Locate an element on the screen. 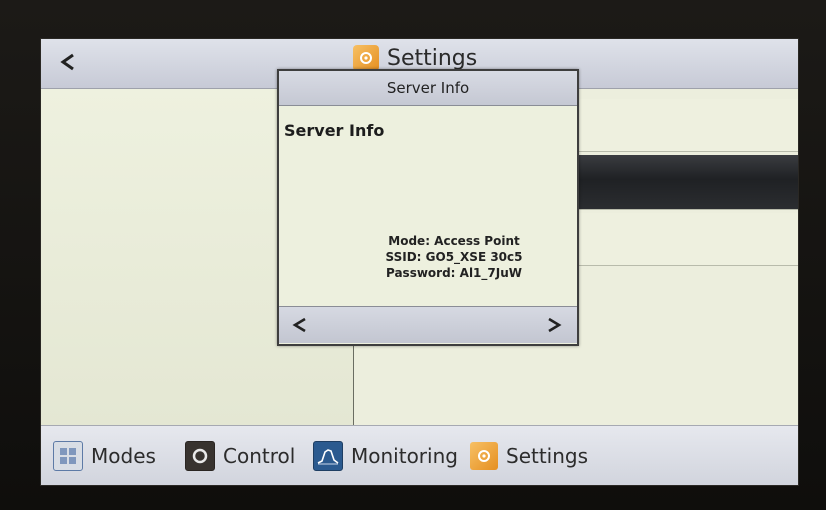 The height and width of the screenshot is (510, 826). dialog-footer is located at coordinates (428, 324).